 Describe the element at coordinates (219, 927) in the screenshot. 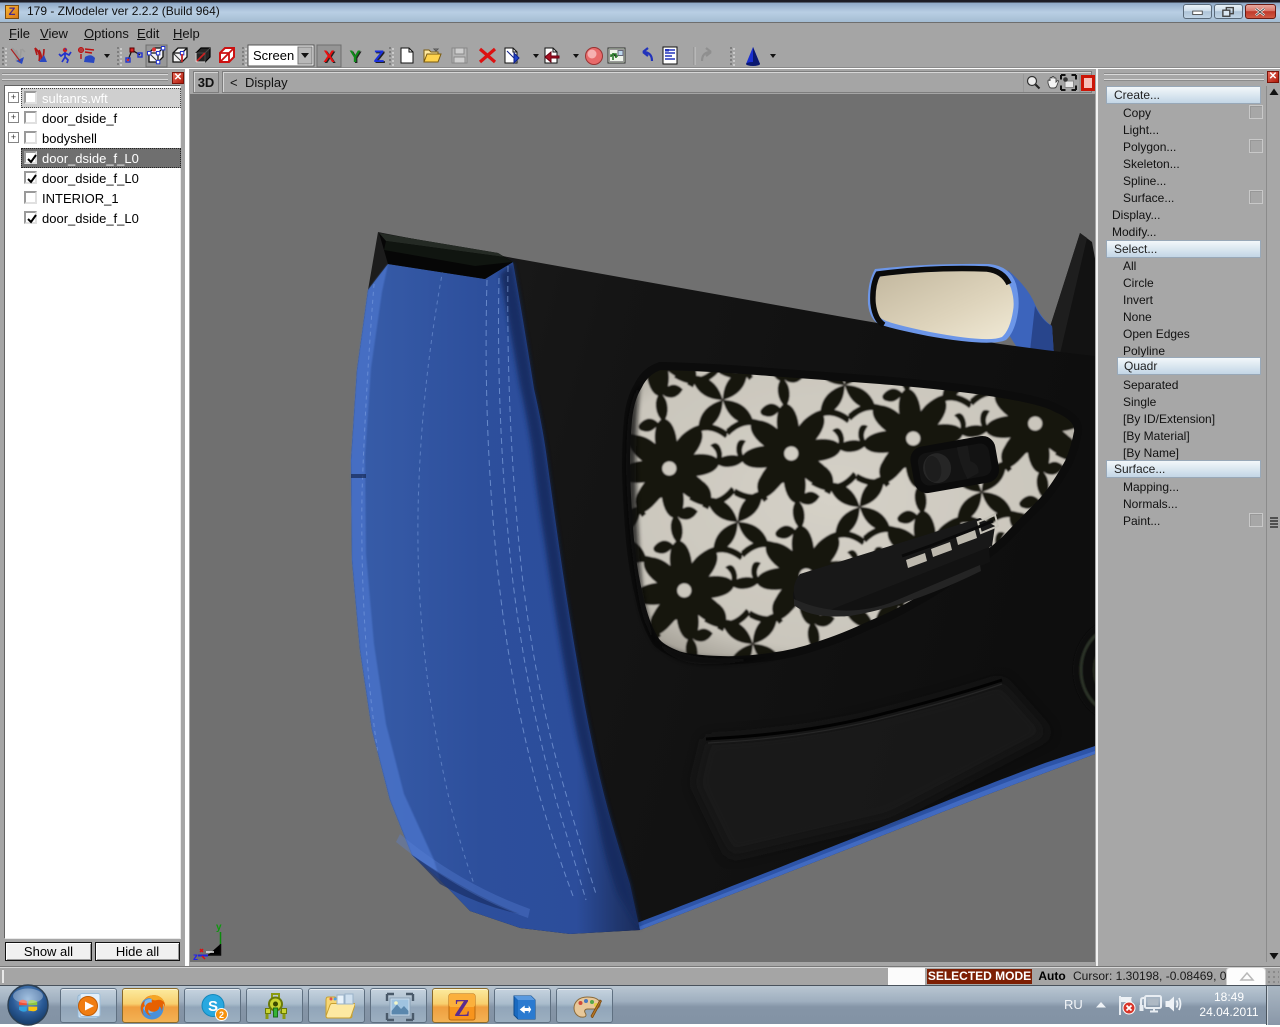

I see `svg-text: y` at that location.